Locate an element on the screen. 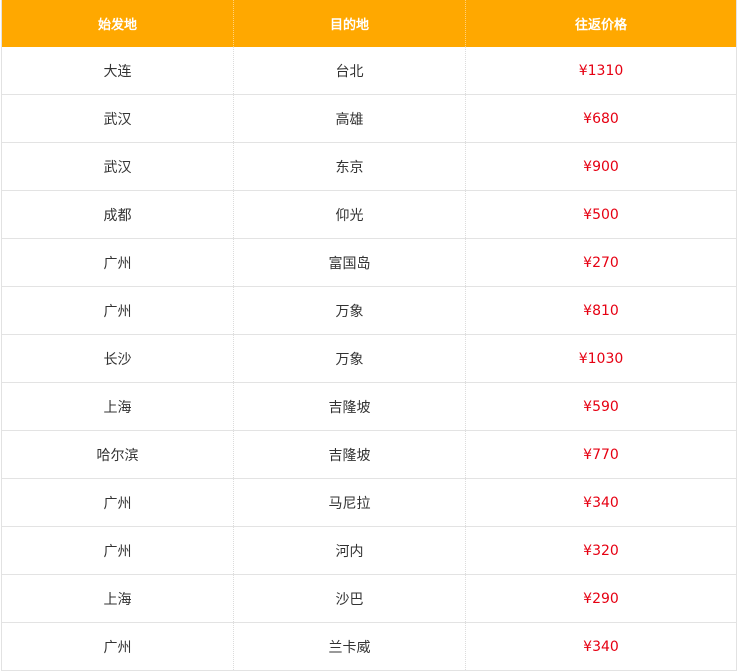 The height and width of the screenshot is (671, 738). price-cell: ¥810 is located at coordinates (601, 310).